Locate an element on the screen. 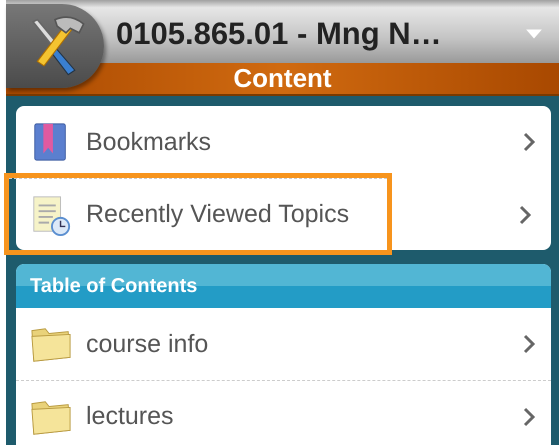  caret-icon is located at coordinates (534, 34).